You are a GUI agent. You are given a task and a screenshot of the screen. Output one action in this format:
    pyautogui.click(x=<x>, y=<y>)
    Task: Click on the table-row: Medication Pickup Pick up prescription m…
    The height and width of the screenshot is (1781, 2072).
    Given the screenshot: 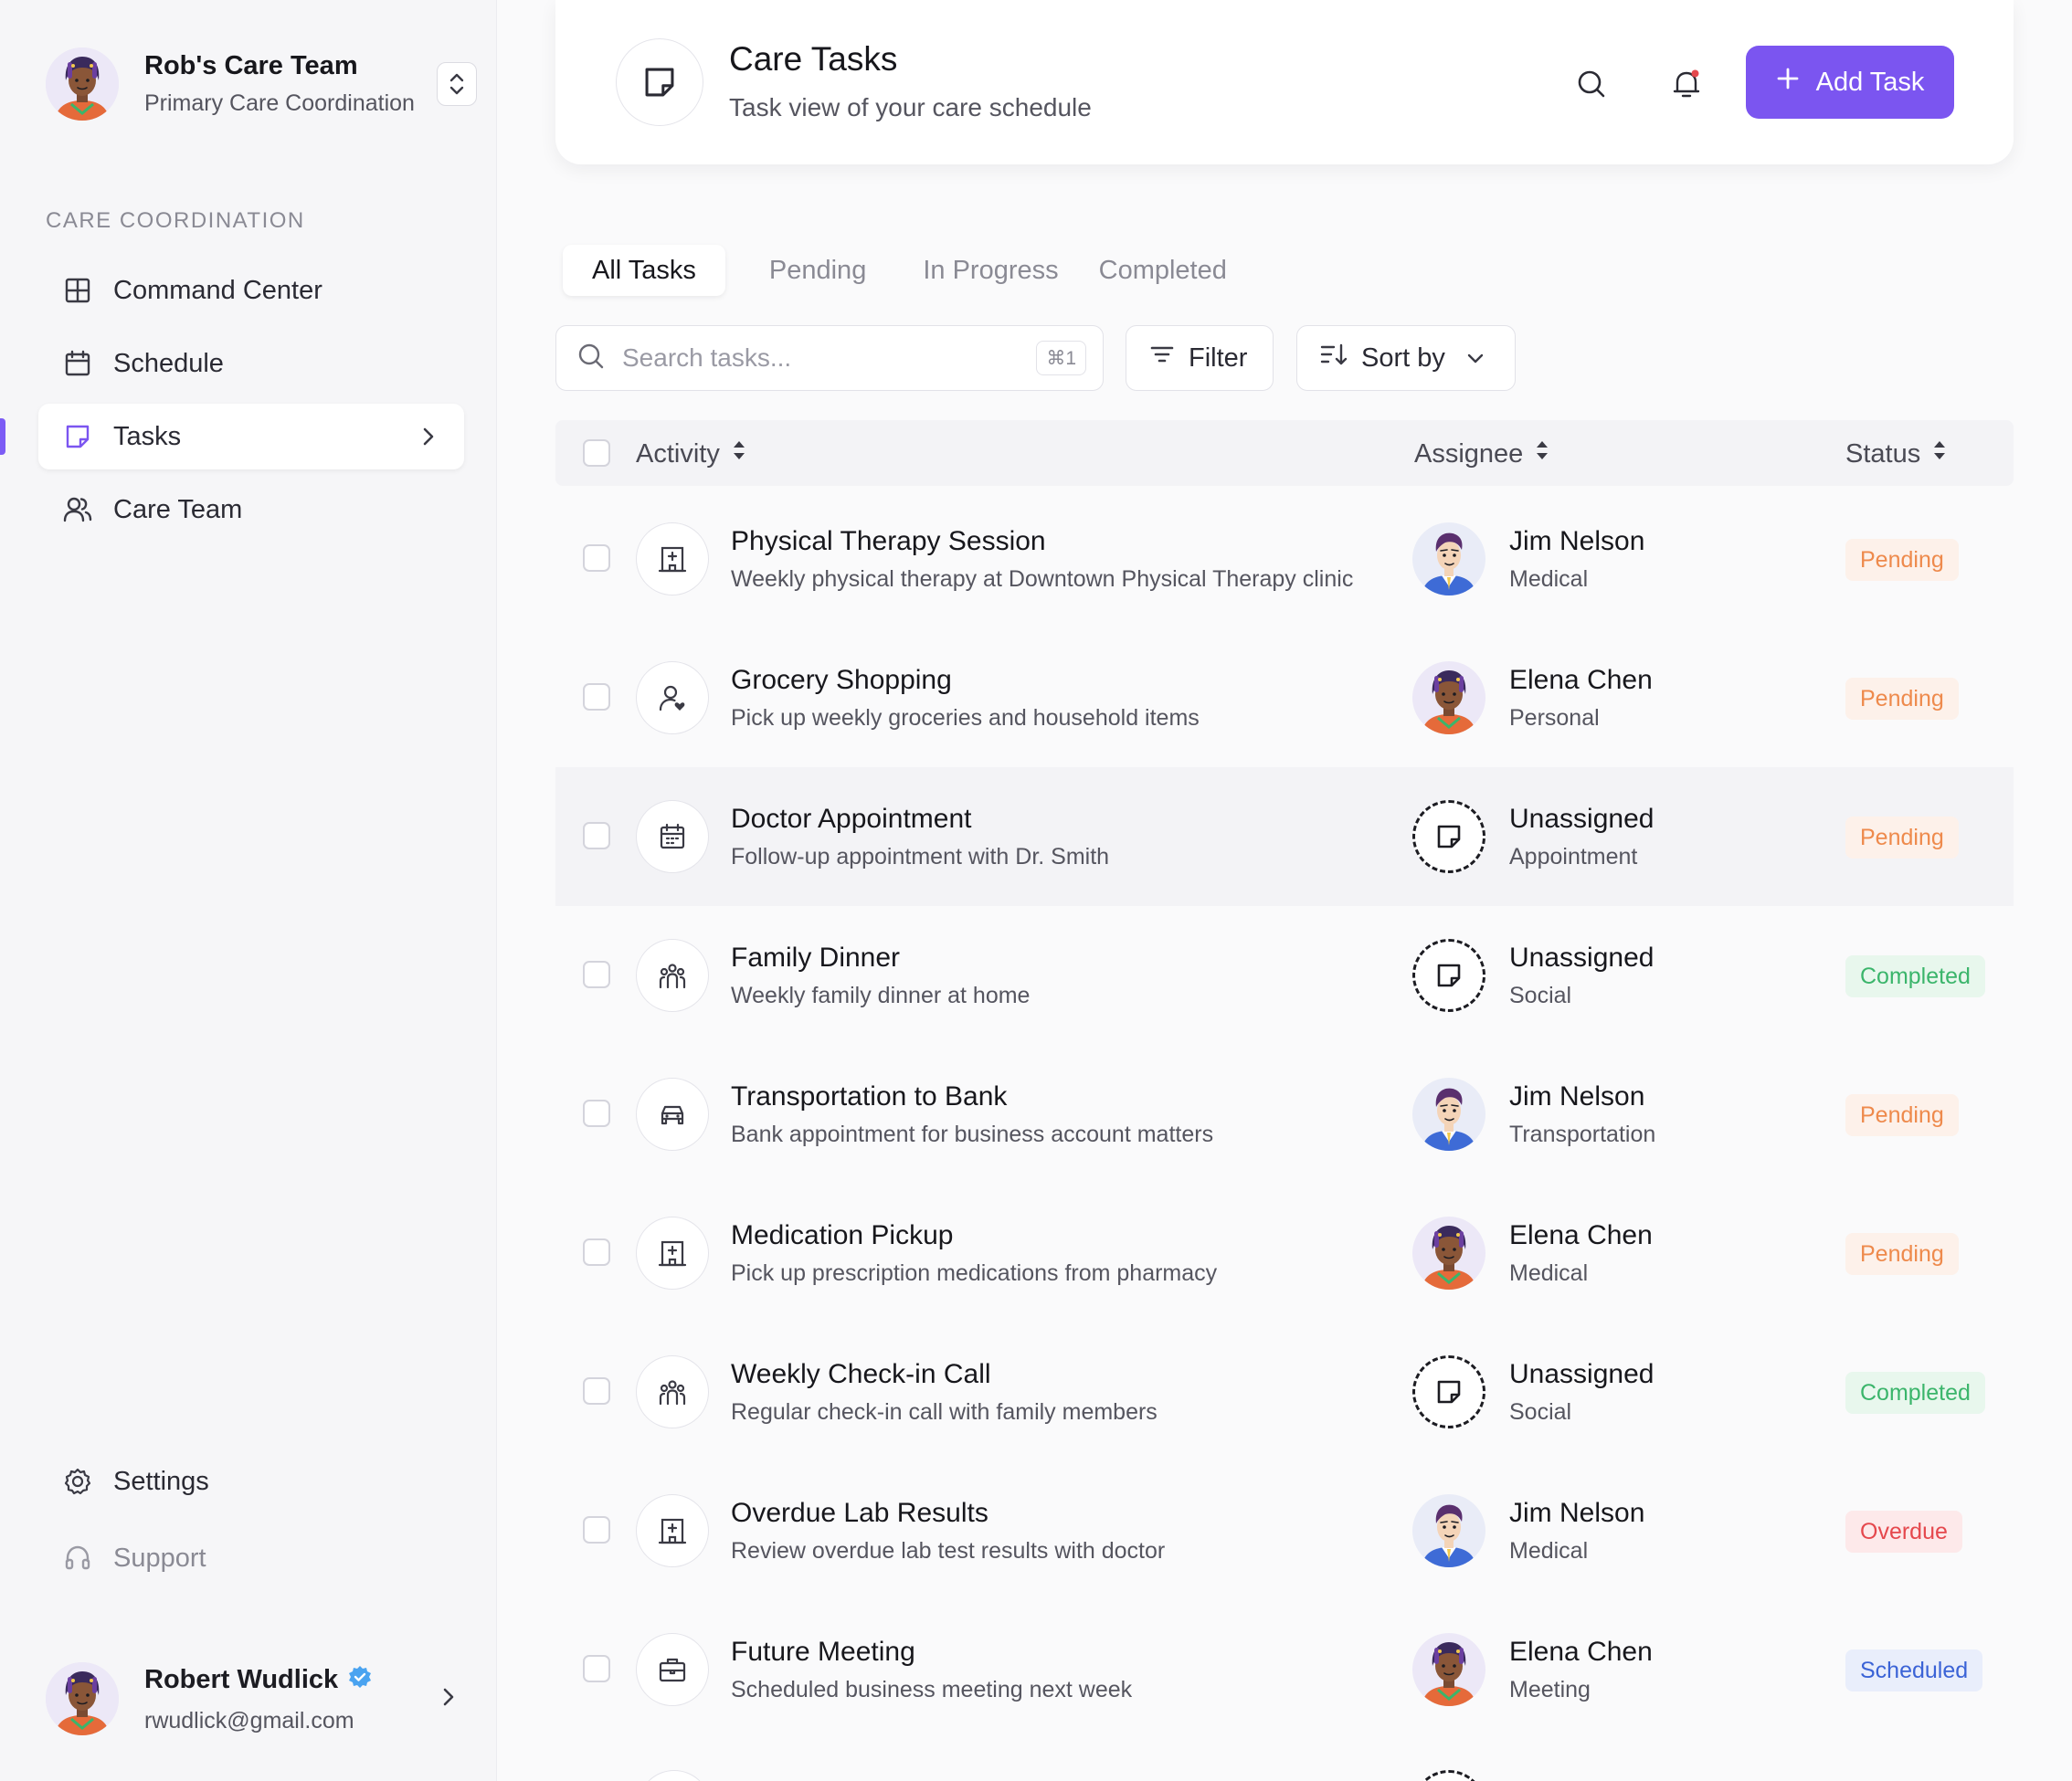 What is the action you would take?
    pyautogui.click(x=1284, y=1253)
    